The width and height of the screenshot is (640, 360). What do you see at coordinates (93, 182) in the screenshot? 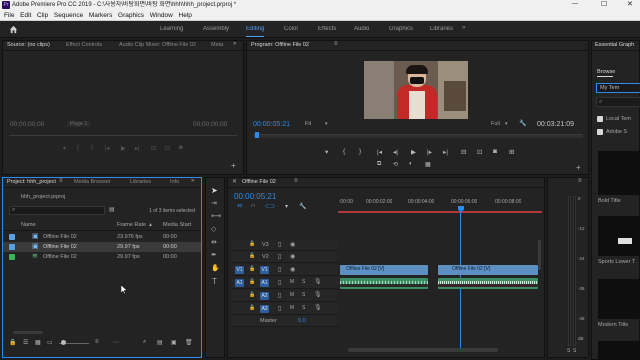
I see `tab-media-browser: Media Browser` at bounding box center [93, 182].